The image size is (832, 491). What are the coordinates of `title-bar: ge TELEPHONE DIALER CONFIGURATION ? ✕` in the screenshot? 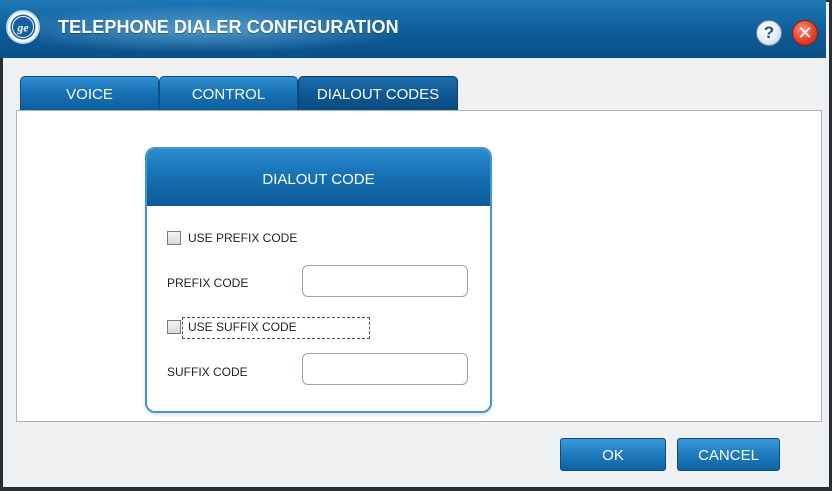 It's located at (413, 29).